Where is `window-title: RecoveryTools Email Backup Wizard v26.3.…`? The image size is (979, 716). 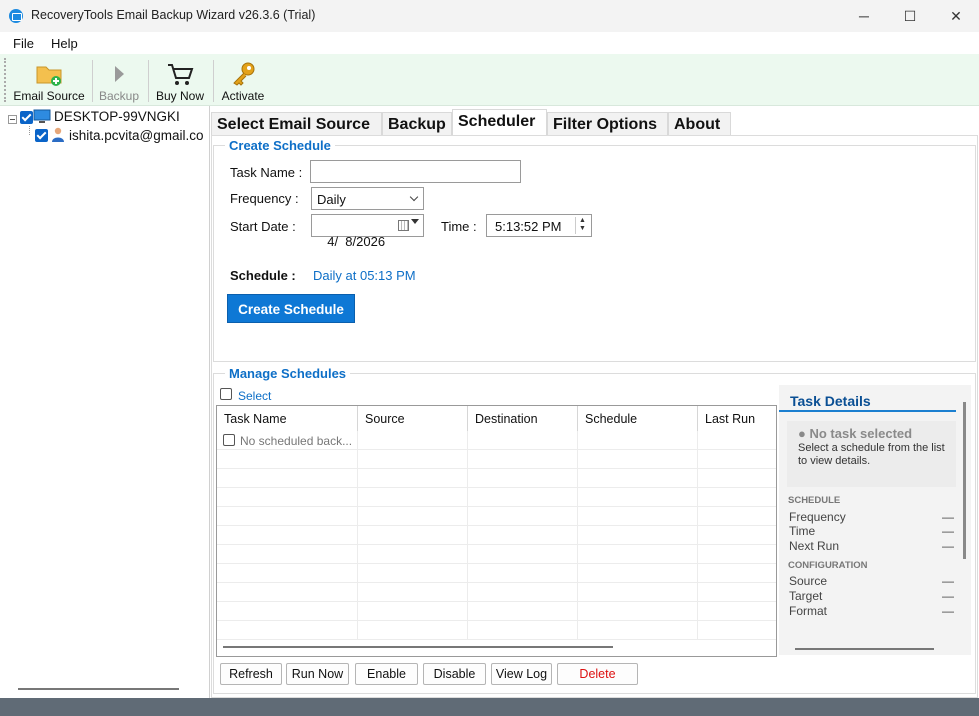 window-title: RecoveryTools Email Backup Wizard v26.3.… is located at coordinates (173, 15).